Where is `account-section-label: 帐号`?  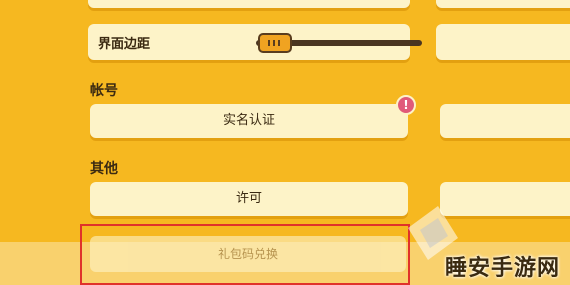 account-section-label: 帐号 is located at coordinates (104, 91).